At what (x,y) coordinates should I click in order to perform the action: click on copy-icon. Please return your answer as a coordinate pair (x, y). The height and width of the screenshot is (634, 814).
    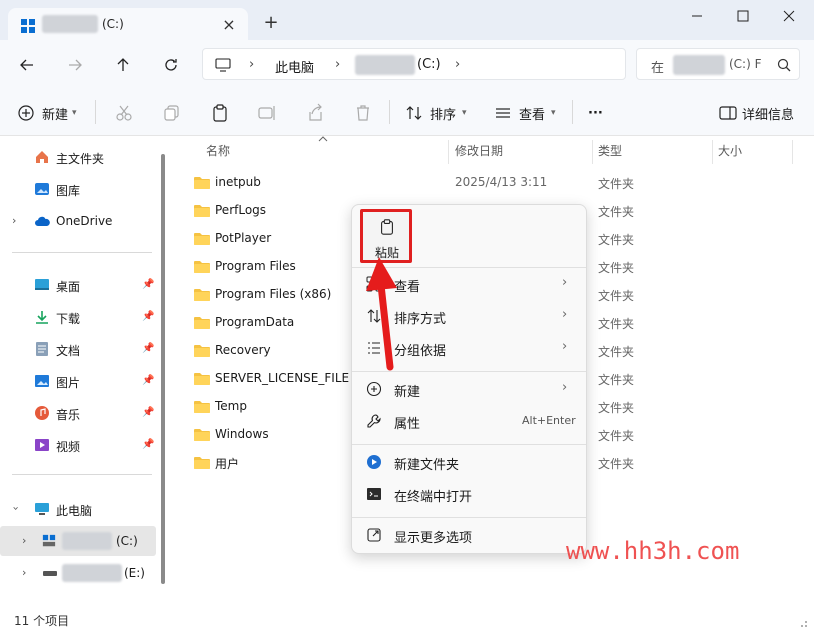
    Looking at the image, I should click on (172, 113).